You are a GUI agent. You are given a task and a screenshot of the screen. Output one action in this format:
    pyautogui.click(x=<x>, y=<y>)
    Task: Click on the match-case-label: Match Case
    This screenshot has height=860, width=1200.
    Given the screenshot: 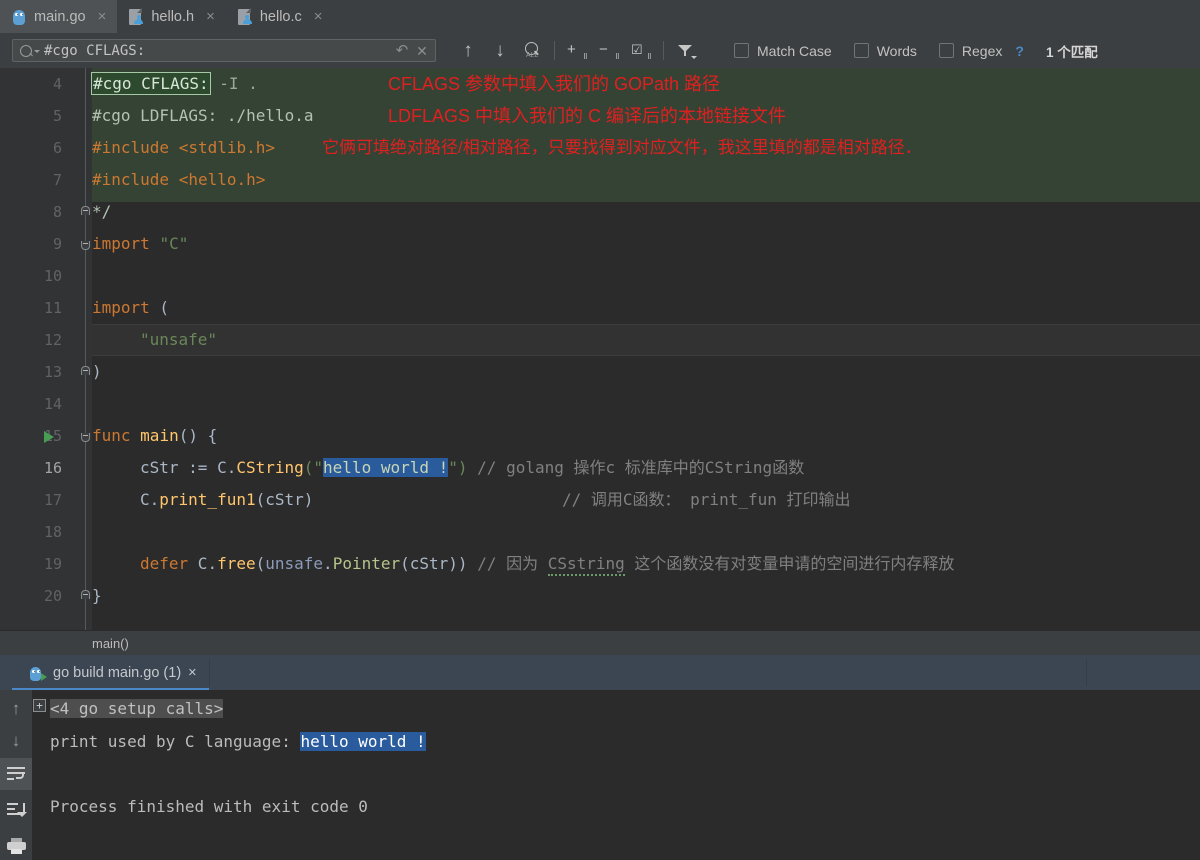 What is the action you would take?
    pyautogui.click(x=794, y=50)
    